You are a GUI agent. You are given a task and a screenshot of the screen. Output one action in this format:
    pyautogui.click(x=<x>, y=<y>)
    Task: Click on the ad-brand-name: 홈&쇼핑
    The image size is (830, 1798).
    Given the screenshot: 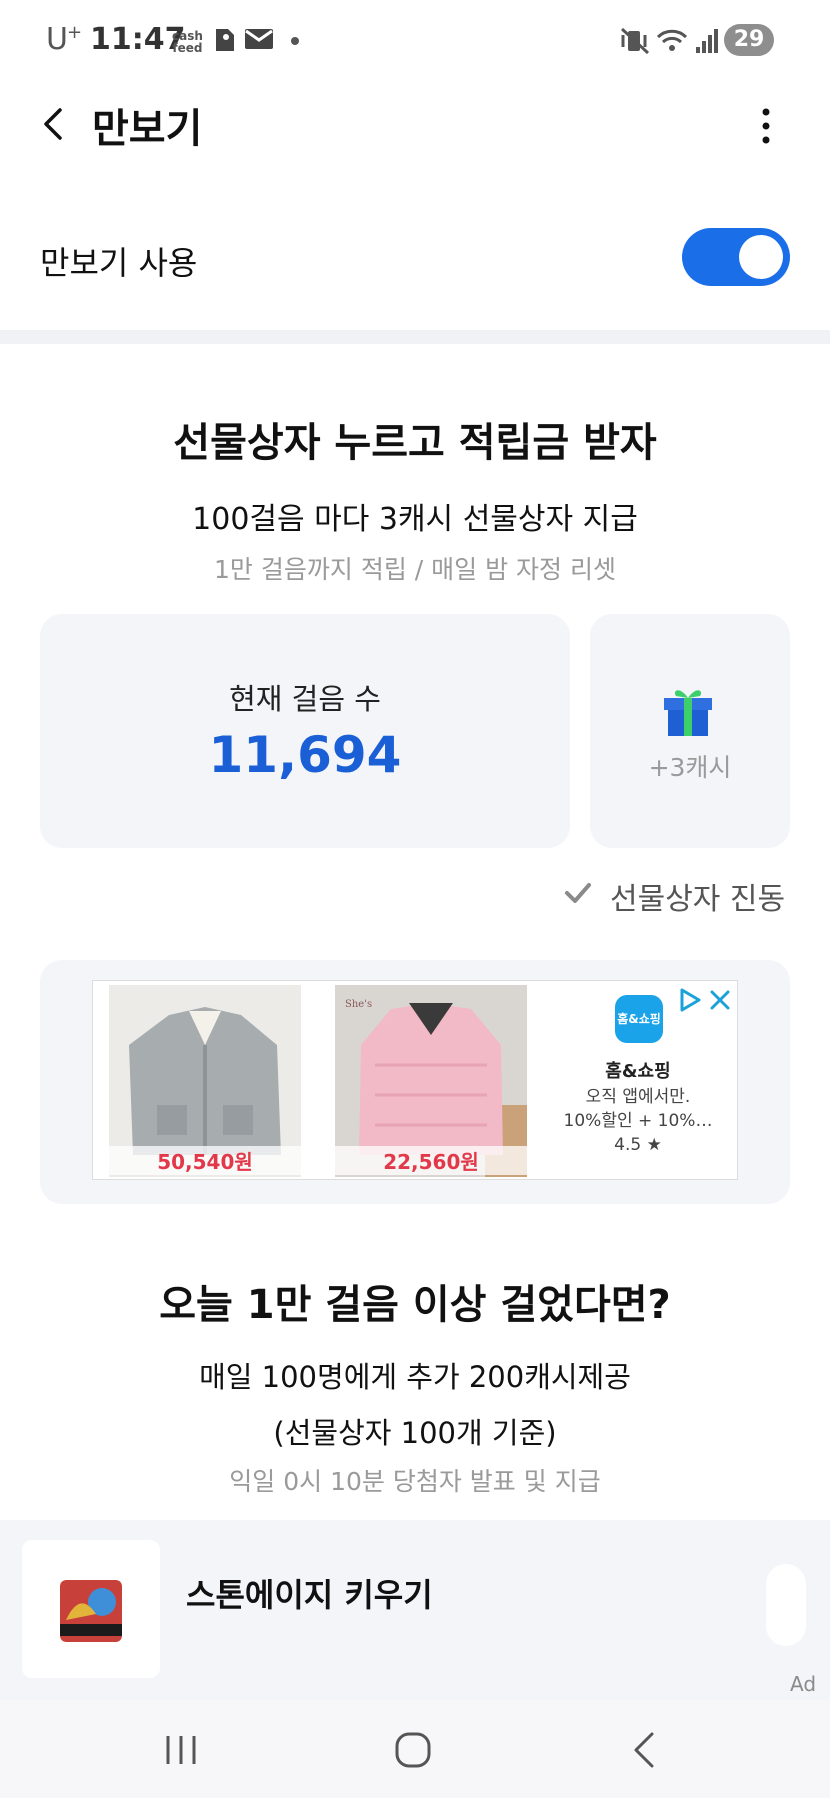 What is the action you would take?
    pyautogui.click(x=638, y=1071)
    